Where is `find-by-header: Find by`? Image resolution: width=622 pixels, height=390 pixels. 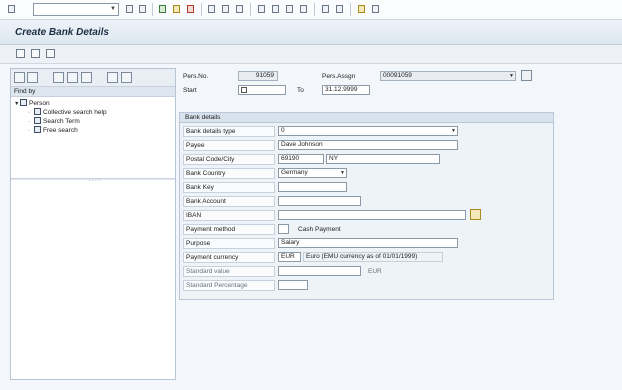 find-by-header: Find by is located at coordinates (93, 92).